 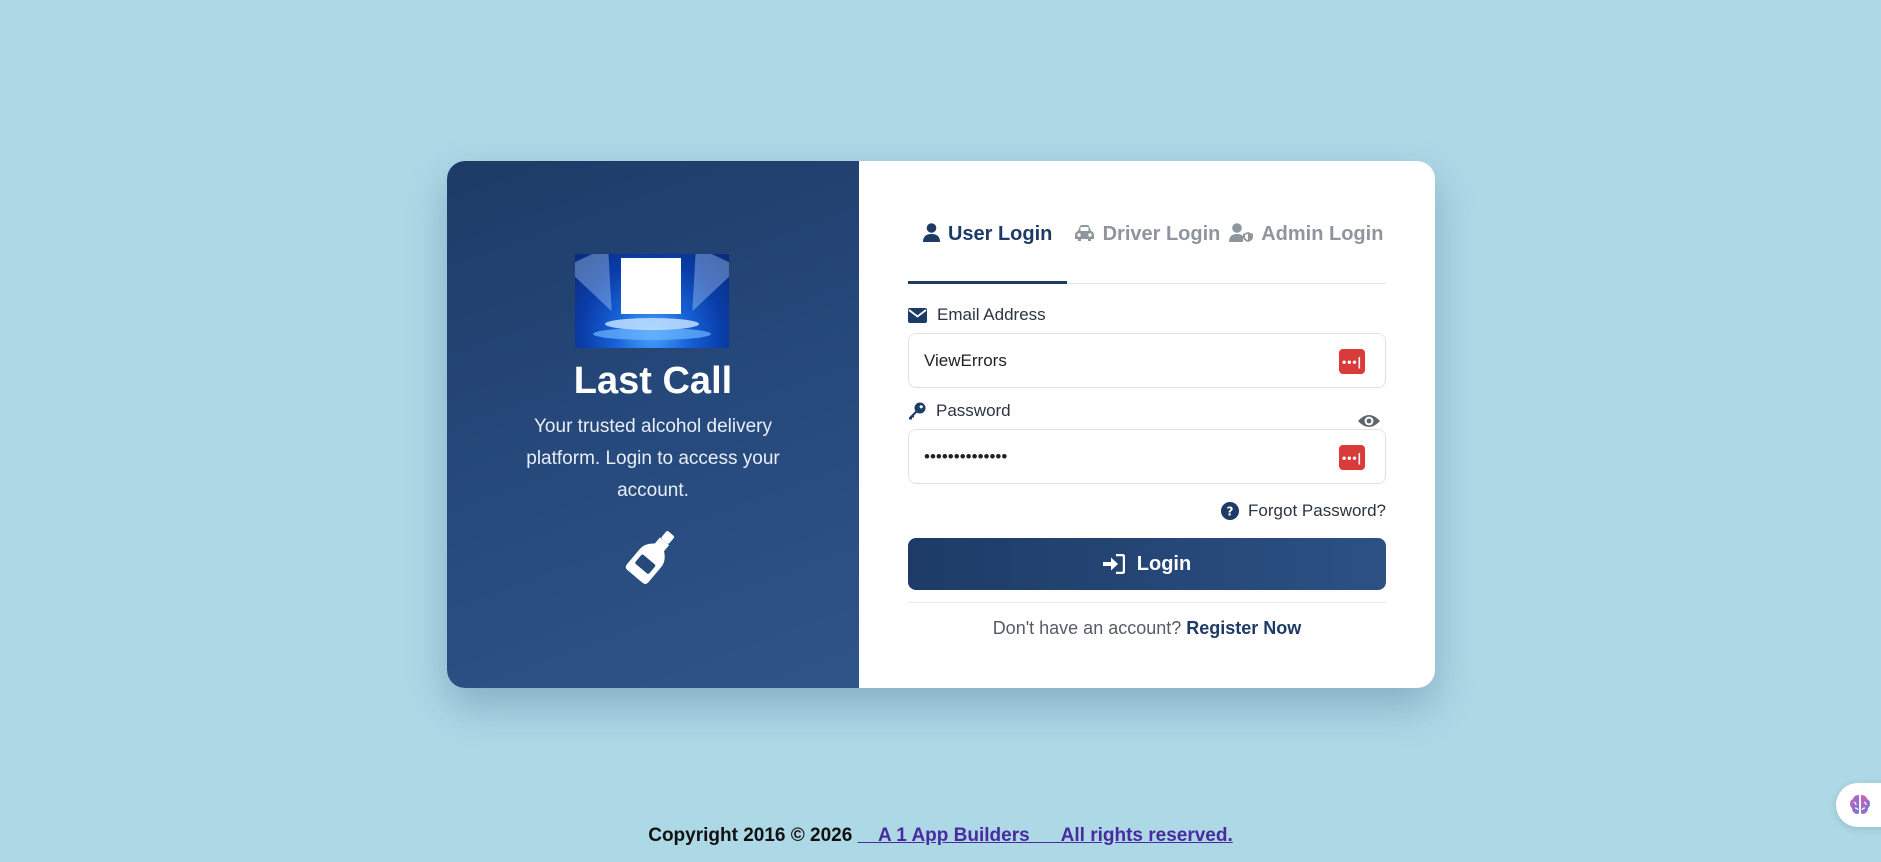 I want to click on user-icon, so click(x=931, y=232).